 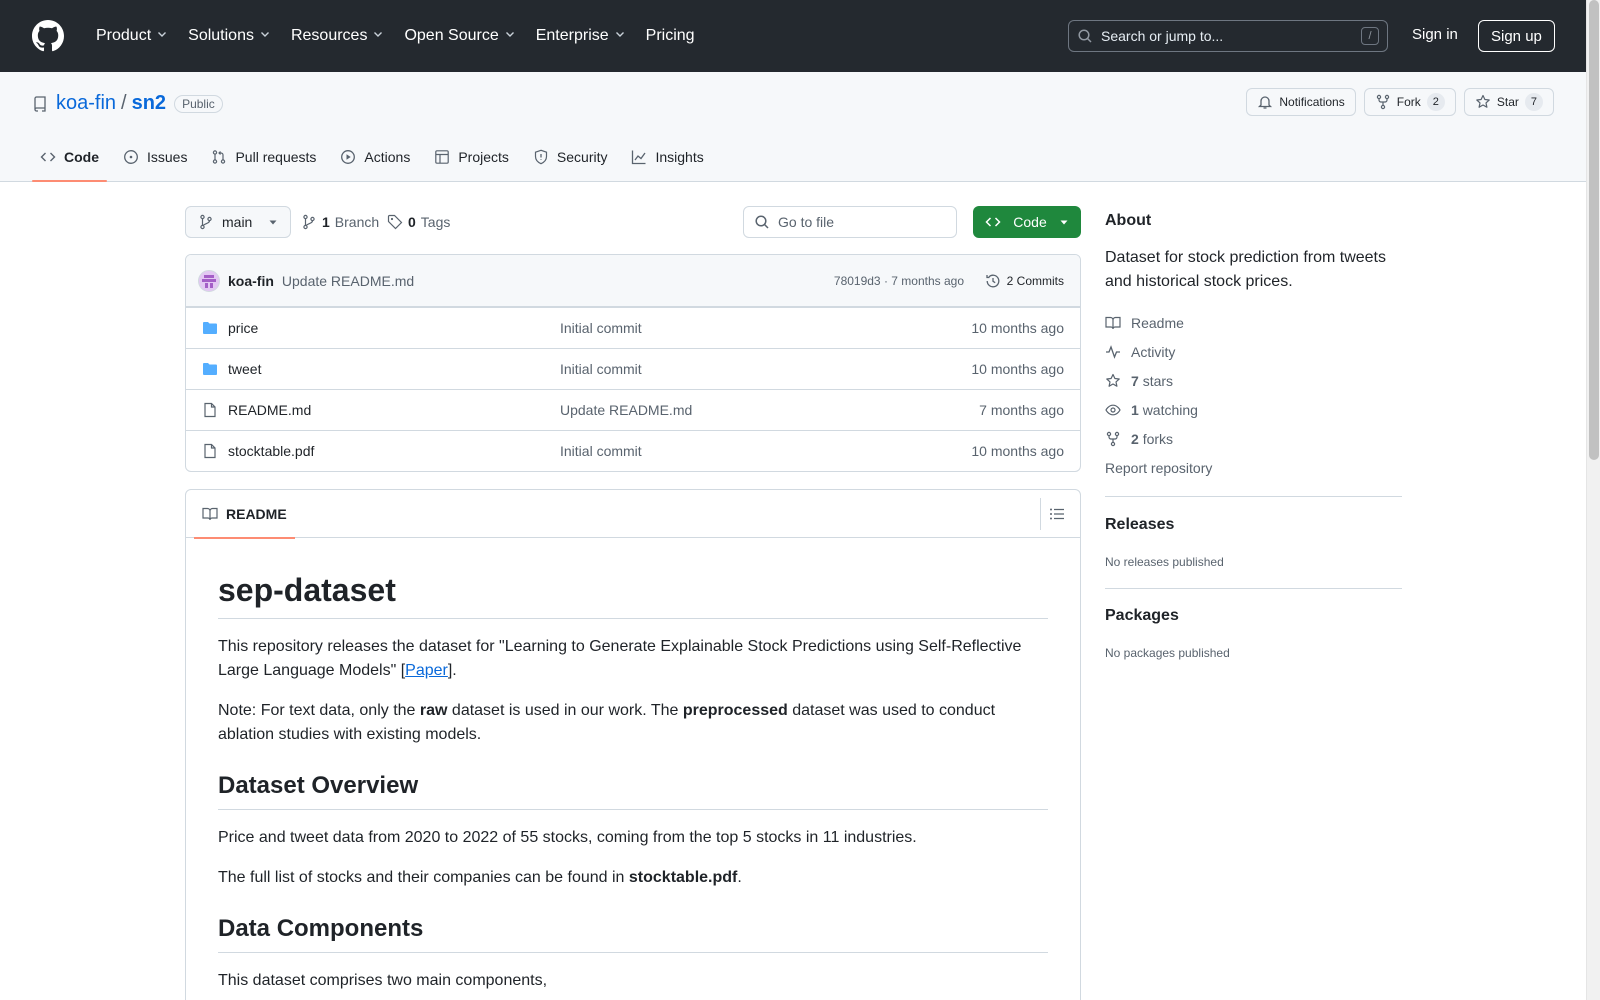 What do you see at coordinates (319, 710) in the screenshot?
I see `readme-text: Note: For text data, only the` at bounding box center [319, 710].